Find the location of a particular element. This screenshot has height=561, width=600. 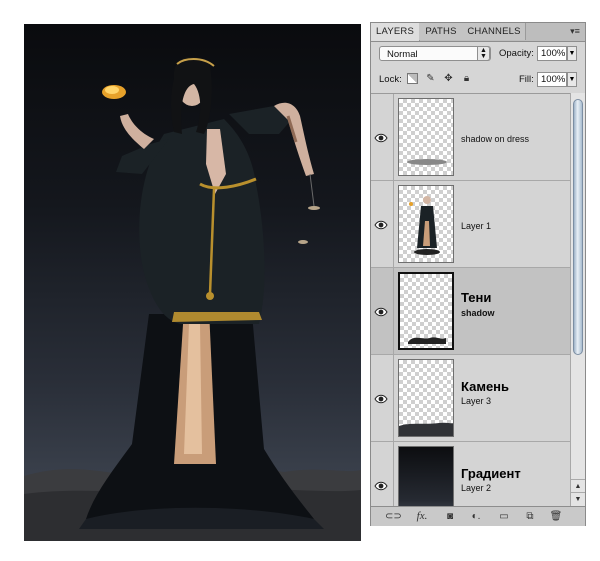

panel-bottom-bar: ⊂⊃ fx. ◙ ◐. ▭ ⧉ 🗑︎ is located at coordinates (478, 516).